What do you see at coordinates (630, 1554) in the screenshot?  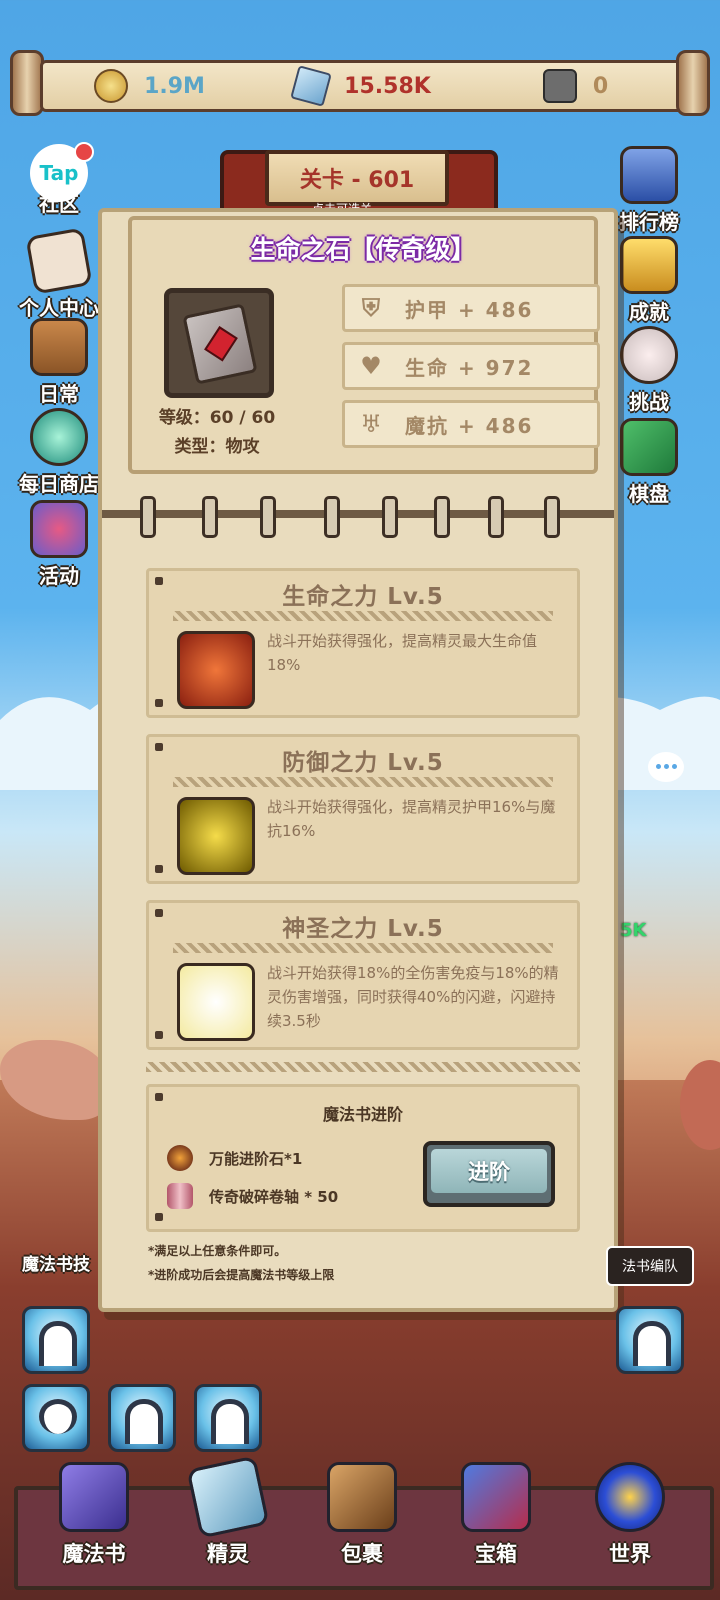 I see `nav-label: 世界` at bounding box center [630, 1554].